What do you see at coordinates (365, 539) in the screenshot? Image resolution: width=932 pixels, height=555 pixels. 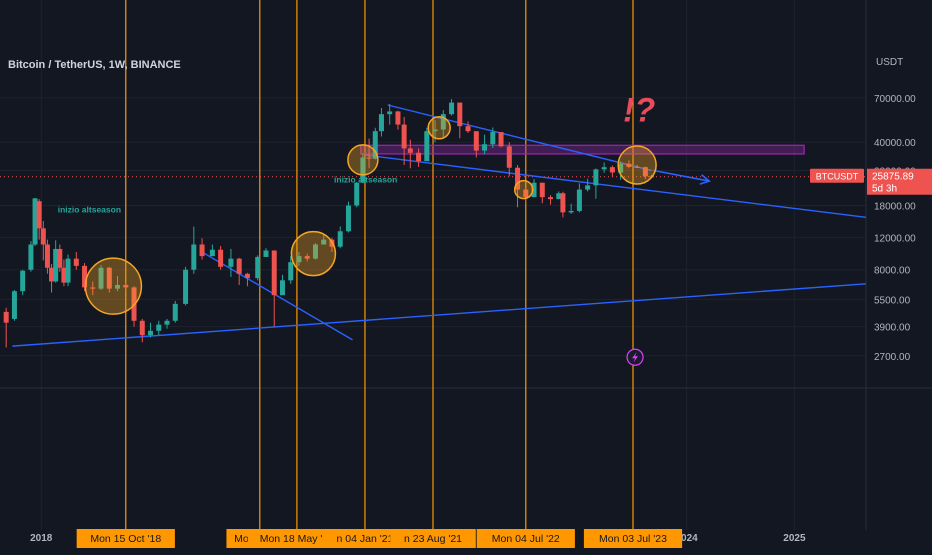 I see `marker-label-text: n 04 Jan '21` at bounding box center [365, 539].